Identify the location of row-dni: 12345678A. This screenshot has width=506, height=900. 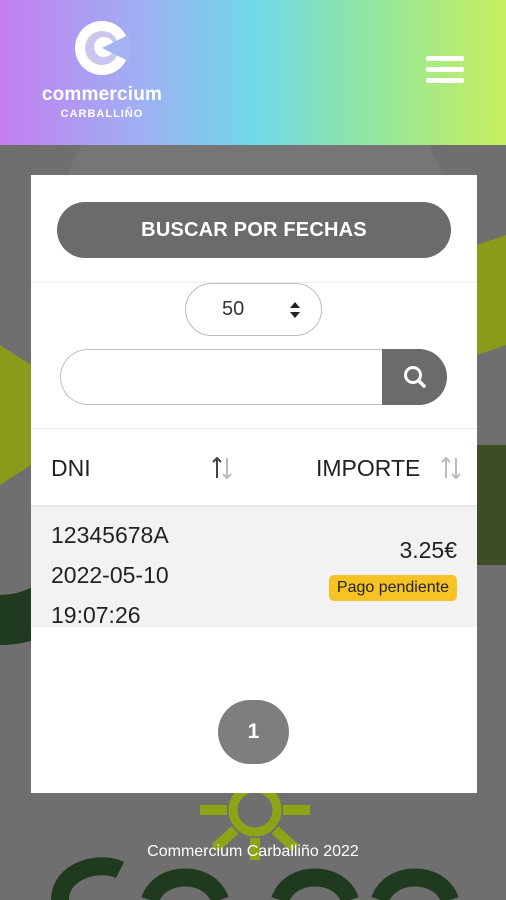
(110, 535).